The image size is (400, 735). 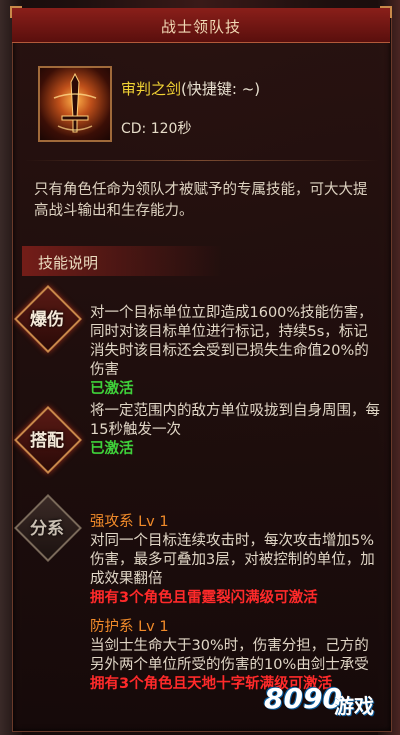 I want to click on branch-title: 防护系 Lv 1, so click(x=129, y=627).